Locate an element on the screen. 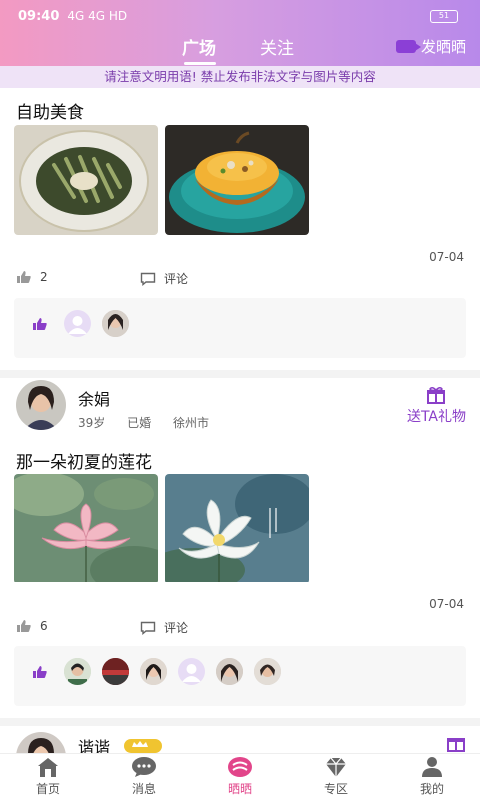 The image size is (480, 800). nav-profile: 我的 is located at coordinates (432, 776).